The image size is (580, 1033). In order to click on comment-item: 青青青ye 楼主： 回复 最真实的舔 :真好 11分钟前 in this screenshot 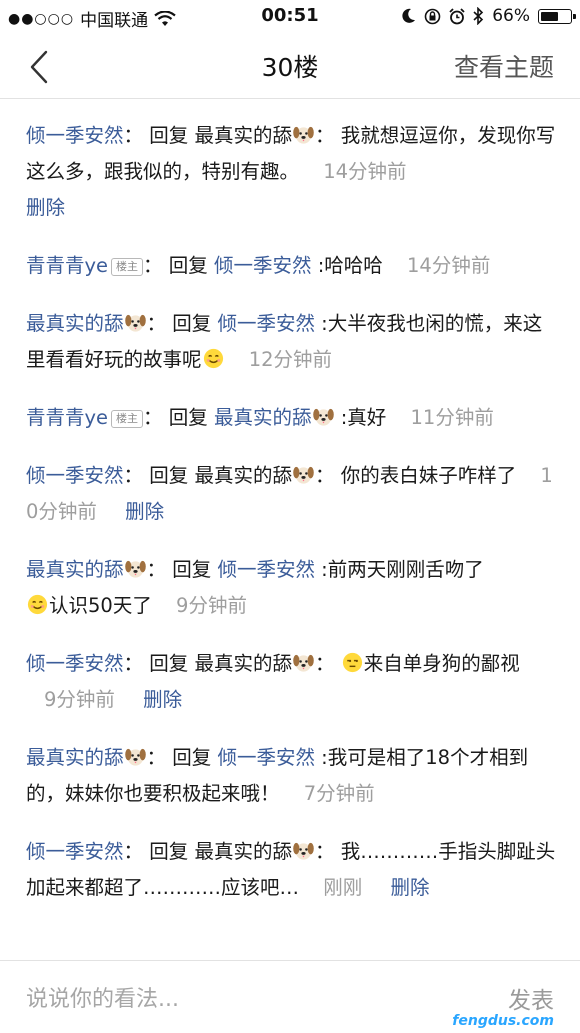, I will do `click(291, 418)`.